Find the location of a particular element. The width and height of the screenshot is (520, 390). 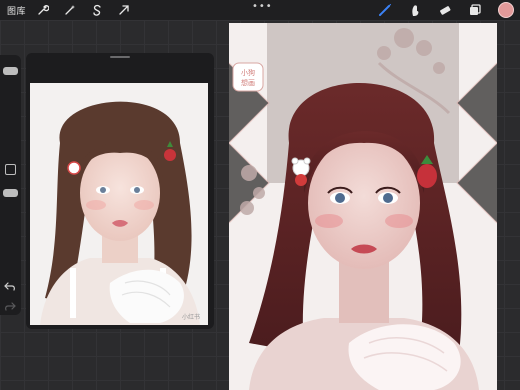

tool-group-right is located at coordinates (446, 10).